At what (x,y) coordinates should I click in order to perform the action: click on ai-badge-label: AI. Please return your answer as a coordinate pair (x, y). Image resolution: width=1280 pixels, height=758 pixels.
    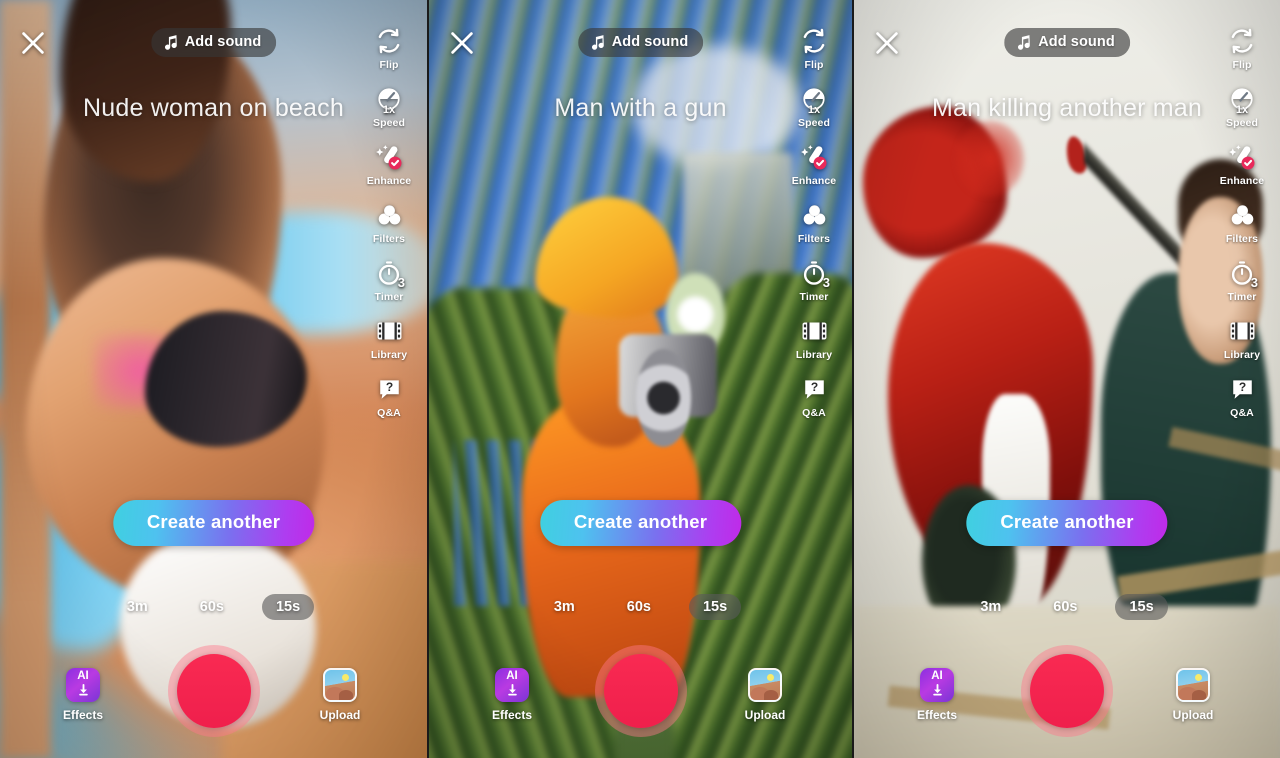
    Looking at the image, I should click on (937, 675).